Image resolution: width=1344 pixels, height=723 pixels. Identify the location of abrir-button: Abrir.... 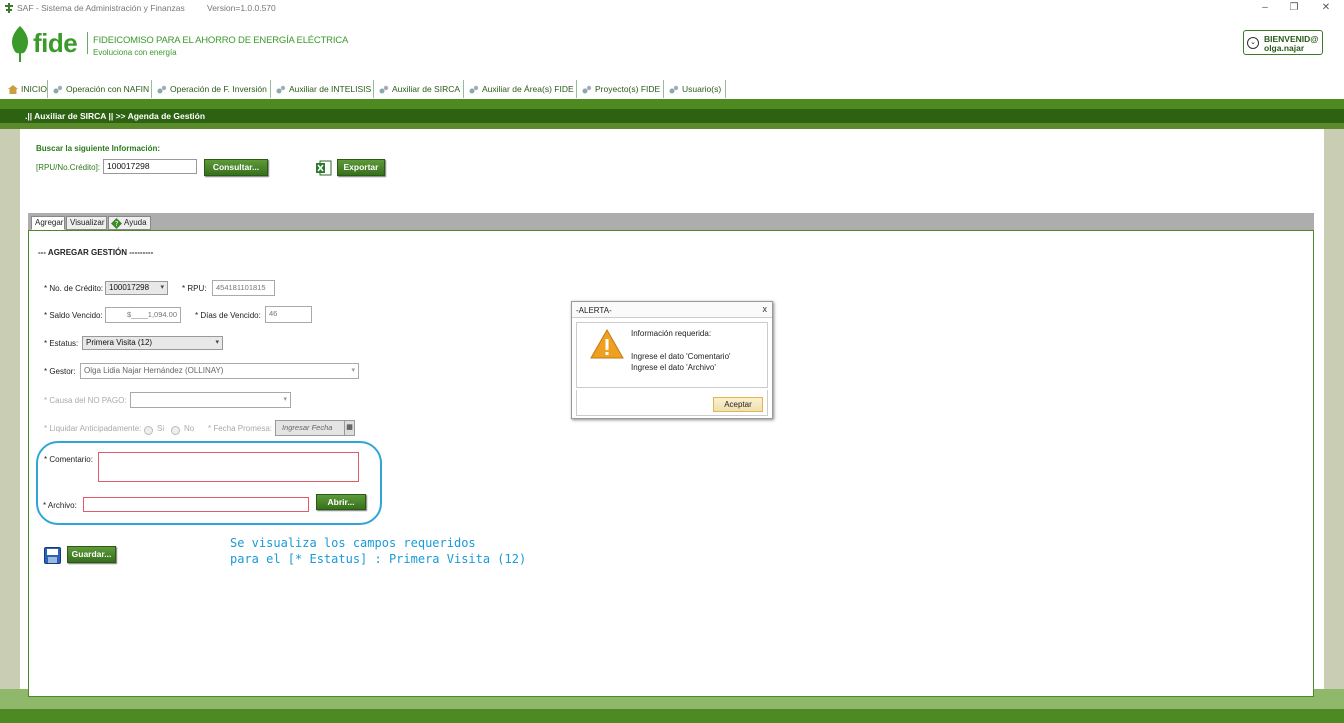
(341, 502).